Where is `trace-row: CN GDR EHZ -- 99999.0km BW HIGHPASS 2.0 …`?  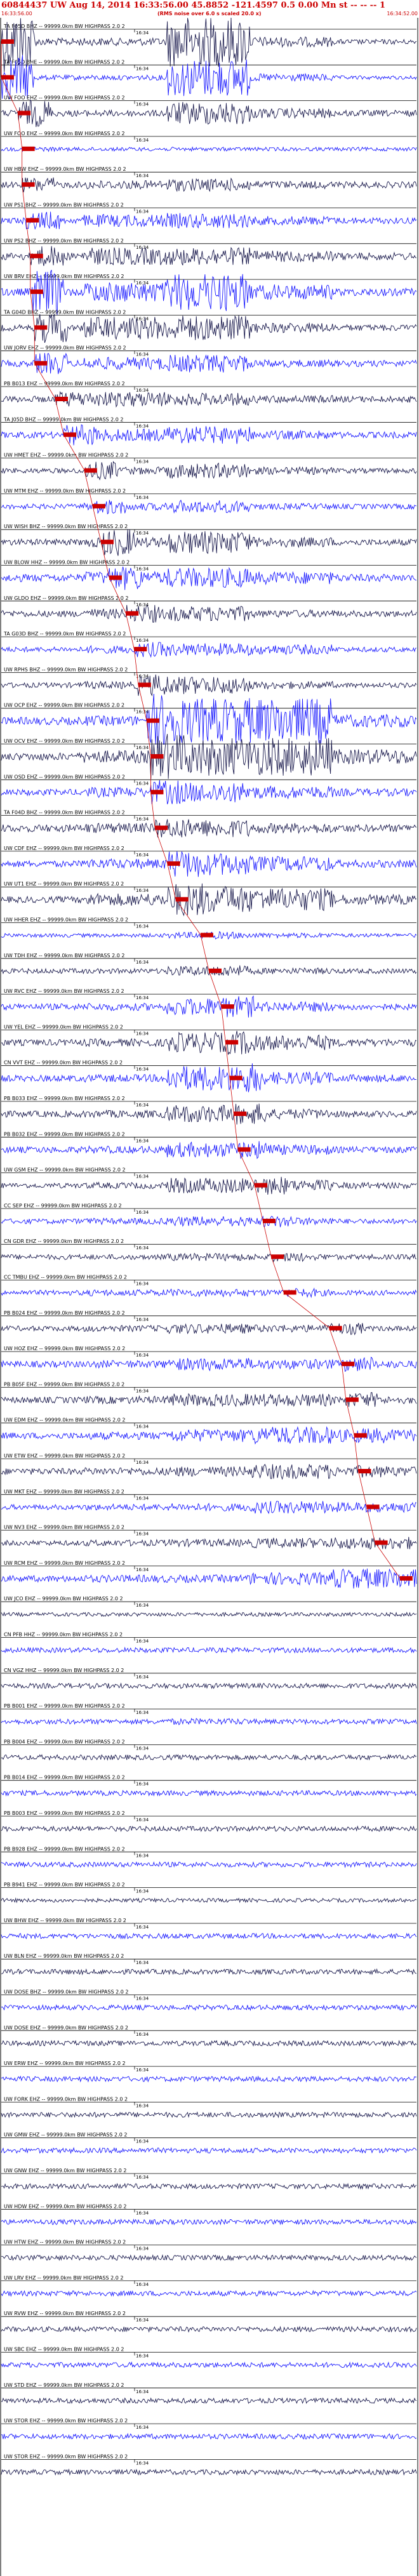
trace-row: CN GDR EHZ -- 99999.0km BW HIGHPASS 2.0 … is located at coordinates (209, 1250).